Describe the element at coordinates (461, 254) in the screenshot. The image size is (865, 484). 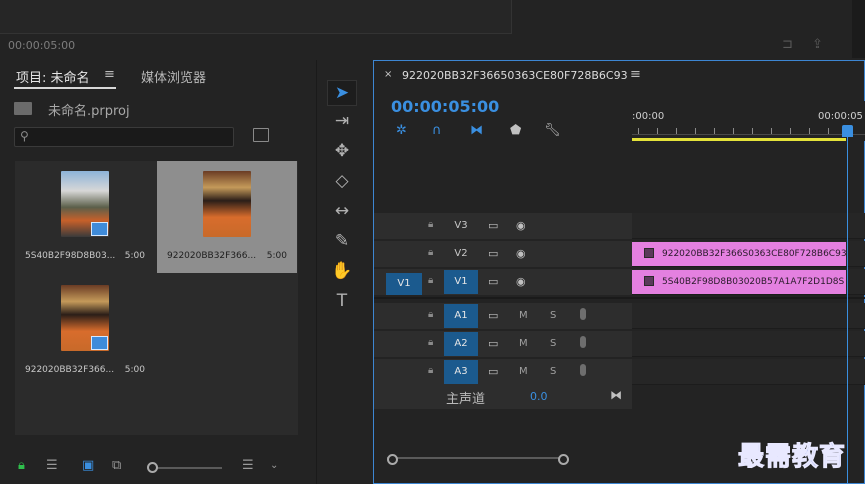
I see `track-label: V2` at that location.